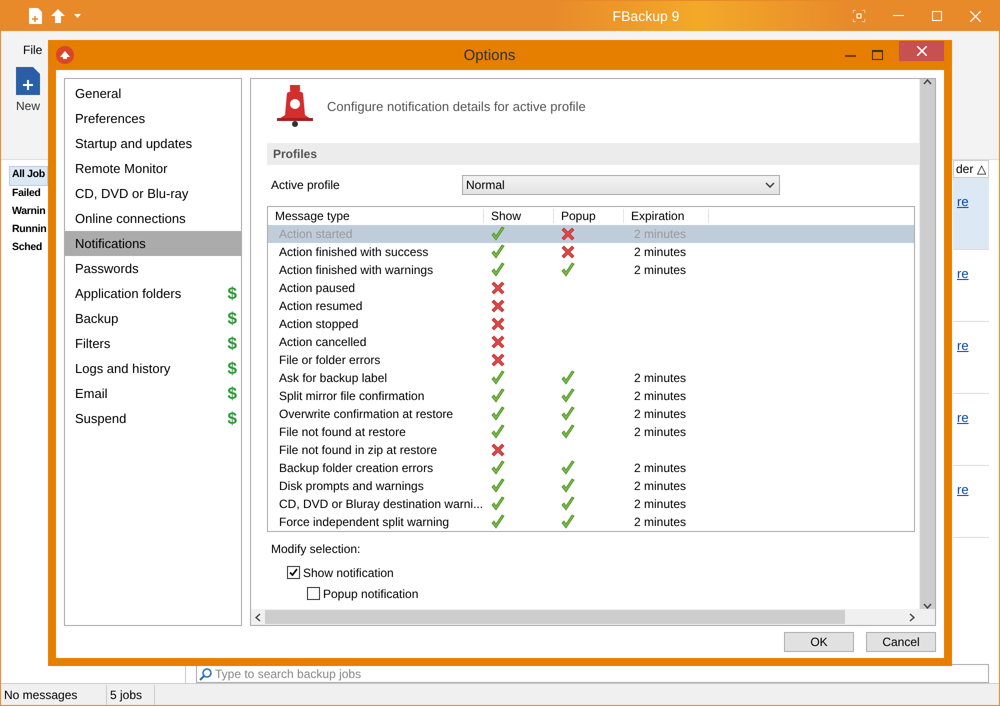  What do you see at coordinates (54, 694) in the screenshot?
I see `status-text: No messages` at bounding box center [54, 694].